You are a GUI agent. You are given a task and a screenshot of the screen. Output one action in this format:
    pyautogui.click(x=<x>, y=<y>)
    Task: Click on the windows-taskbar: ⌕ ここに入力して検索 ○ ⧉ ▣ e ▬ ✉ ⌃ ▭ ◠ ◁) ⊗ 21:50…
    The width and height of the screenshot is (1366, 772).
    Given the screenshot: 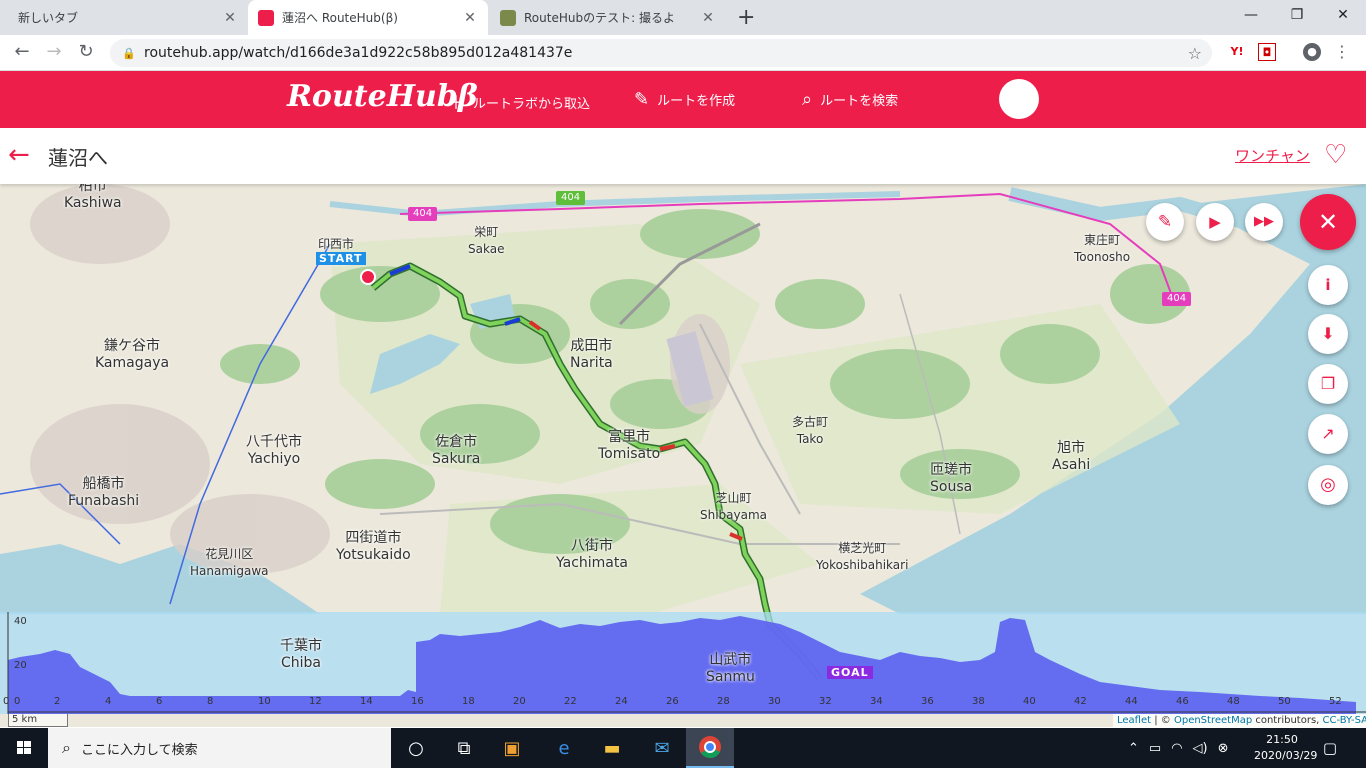 What is the action you would take?
    pyautogui.click(x=683, y=748)
    